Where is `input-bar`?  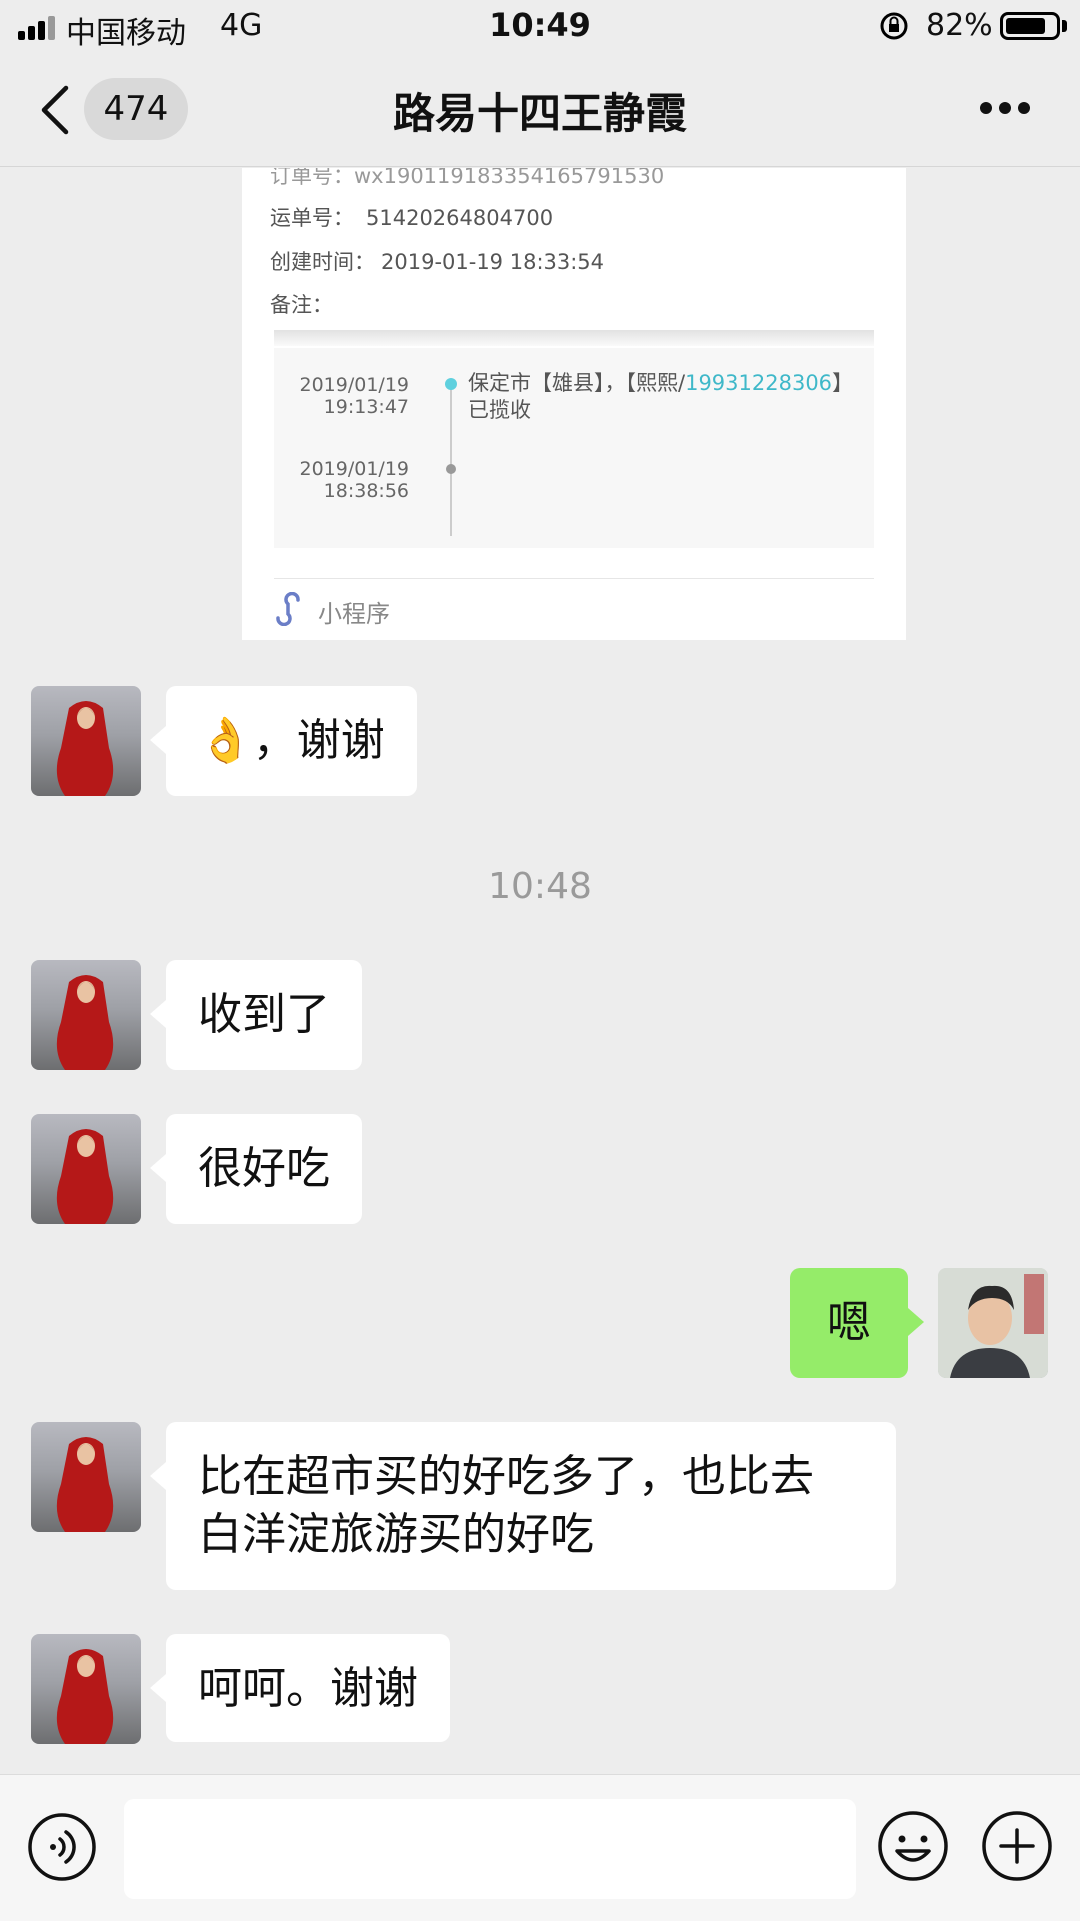 input-bar is located at coordinates (540, 1847).